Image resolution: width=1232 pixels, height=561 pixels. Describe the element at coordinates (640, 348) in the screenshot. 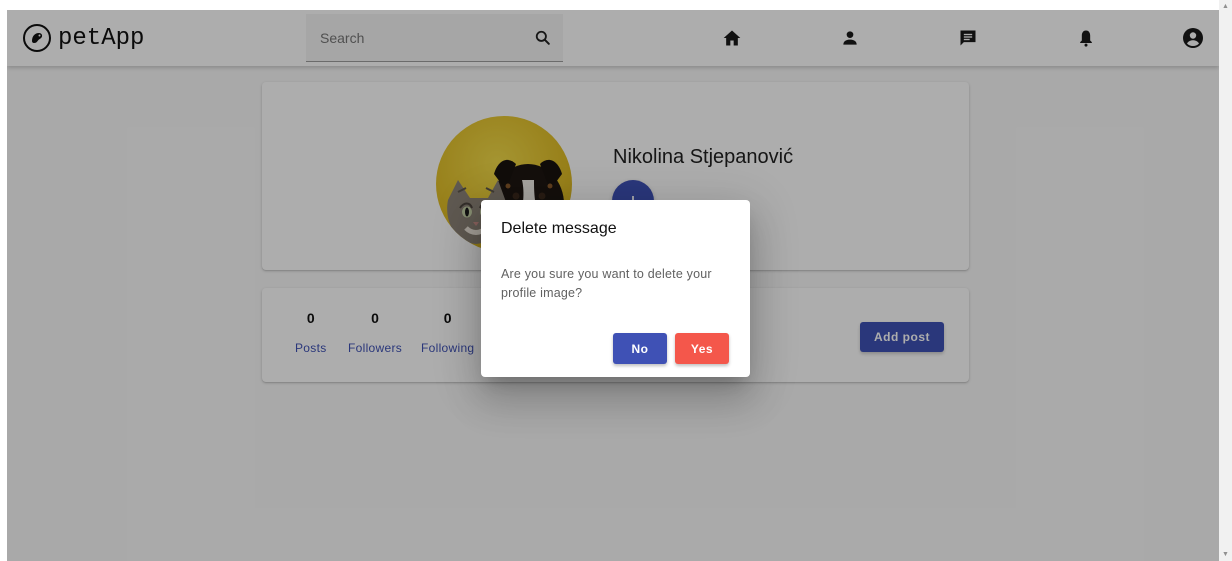

I see `no-button: No` at that location.